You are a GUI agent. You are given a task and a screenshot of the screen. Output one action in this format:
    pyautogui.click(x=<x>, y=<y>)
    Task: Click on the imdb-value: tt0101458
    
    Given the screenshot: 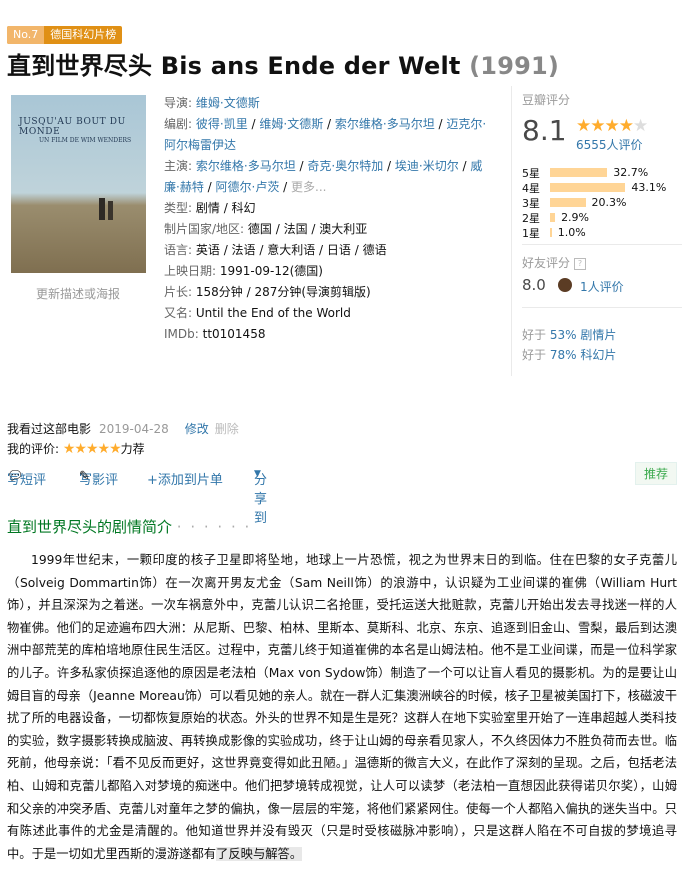 What is the action you would take?
    pyautogui.click(x=234, y=334)
    